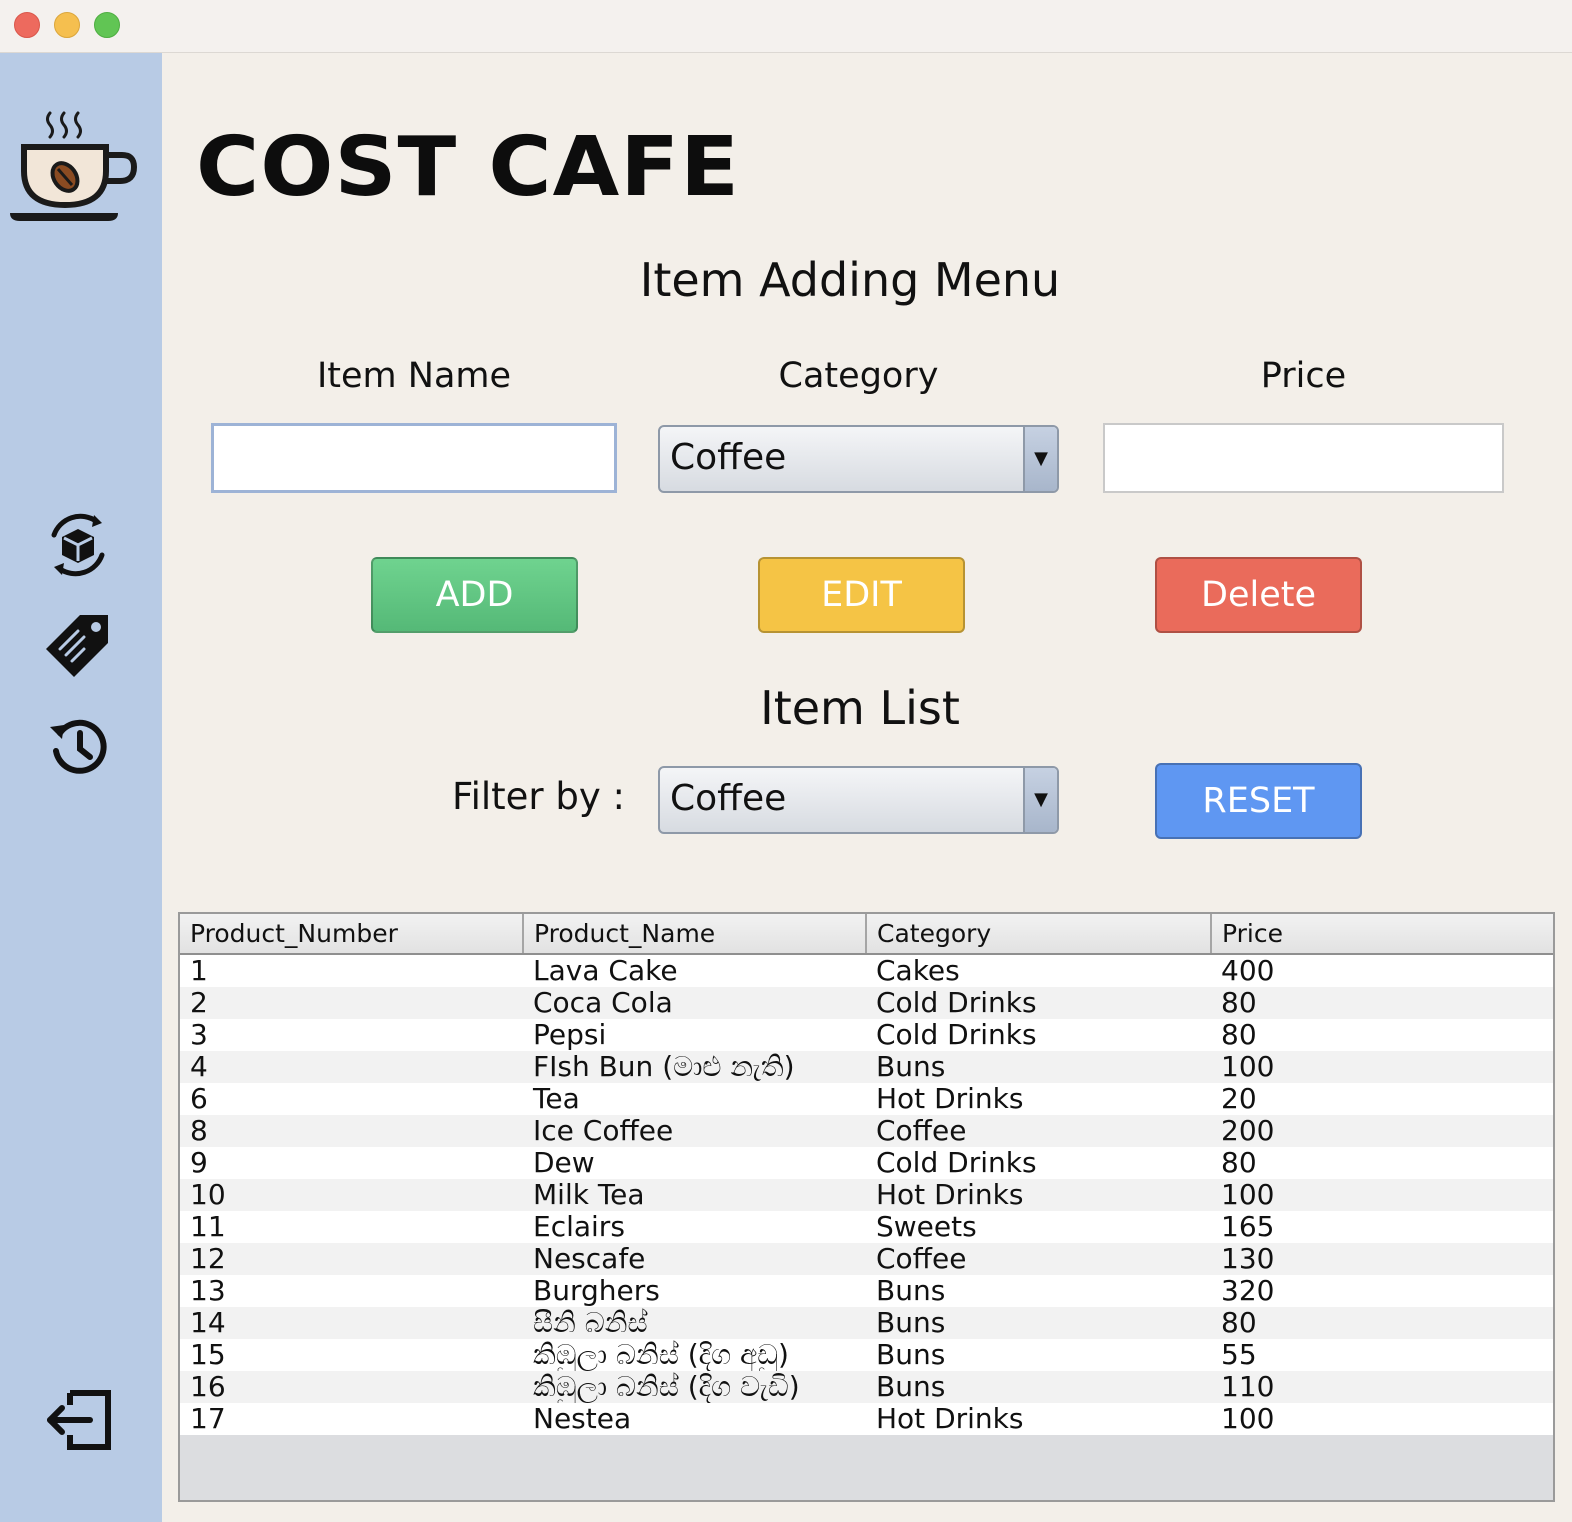 The width and height of the screenshot is (1572, 1522). I want to click on cell-product-number: 8, so click(351, 1131).